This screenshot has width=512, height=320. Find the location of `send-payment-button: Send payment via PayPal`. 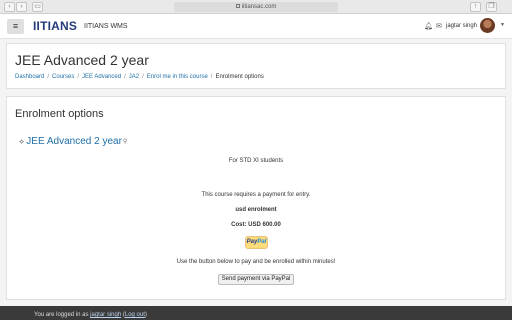

send-payment-button: Send payment via PayPal is located at coordinates (256, 279).